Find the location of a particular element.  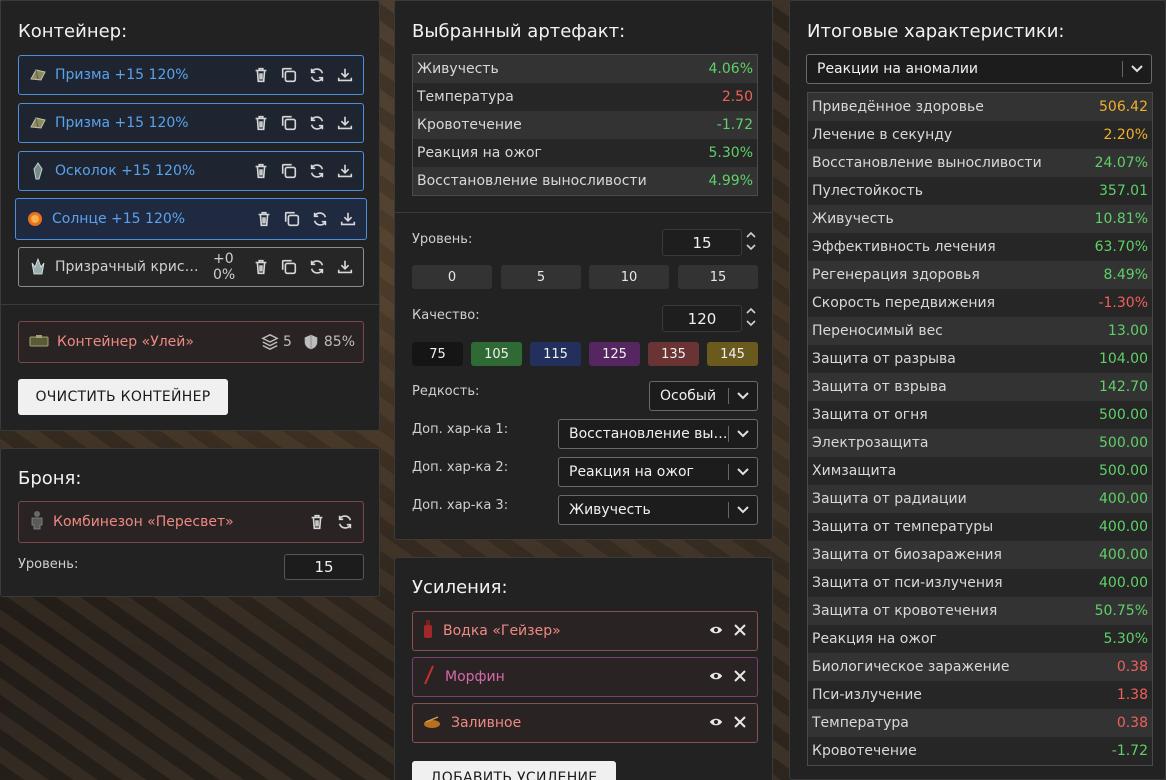

case-capacity: 5 is located at coordinates (287, 342).